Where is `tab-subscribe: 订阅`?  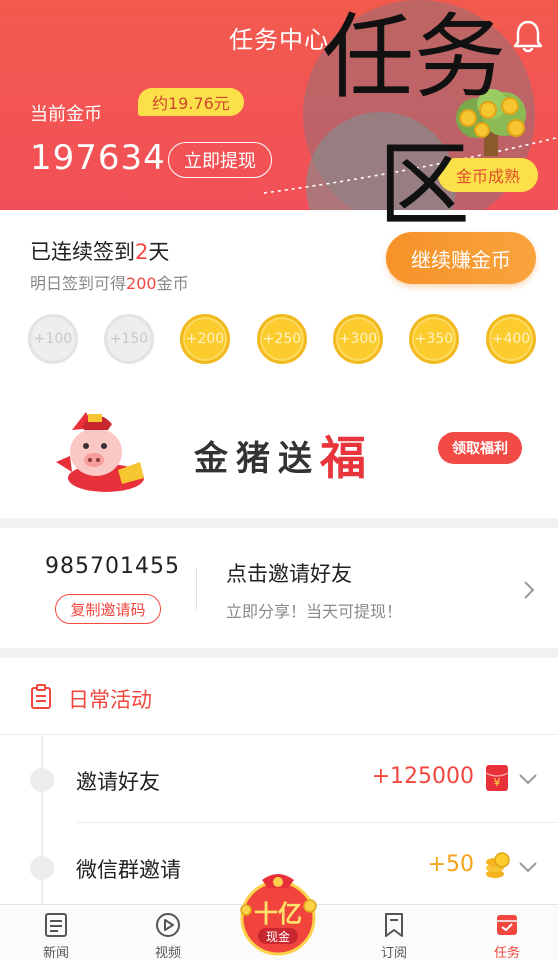 tab-subscribe: 订阅 is located at coordinates (394, 935).